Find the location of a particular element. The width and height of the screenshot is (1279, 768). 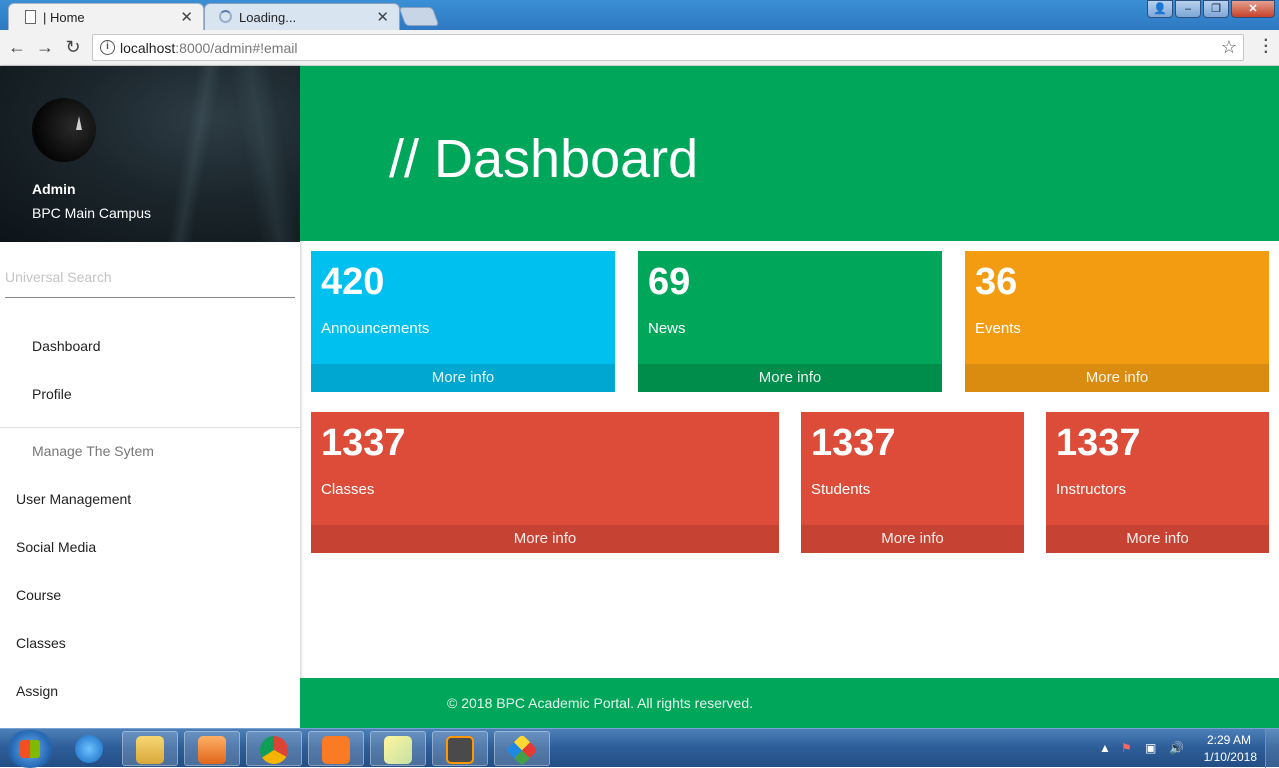

profile-card: Admin BPC Main Campus is located at coordinates (150, 154).